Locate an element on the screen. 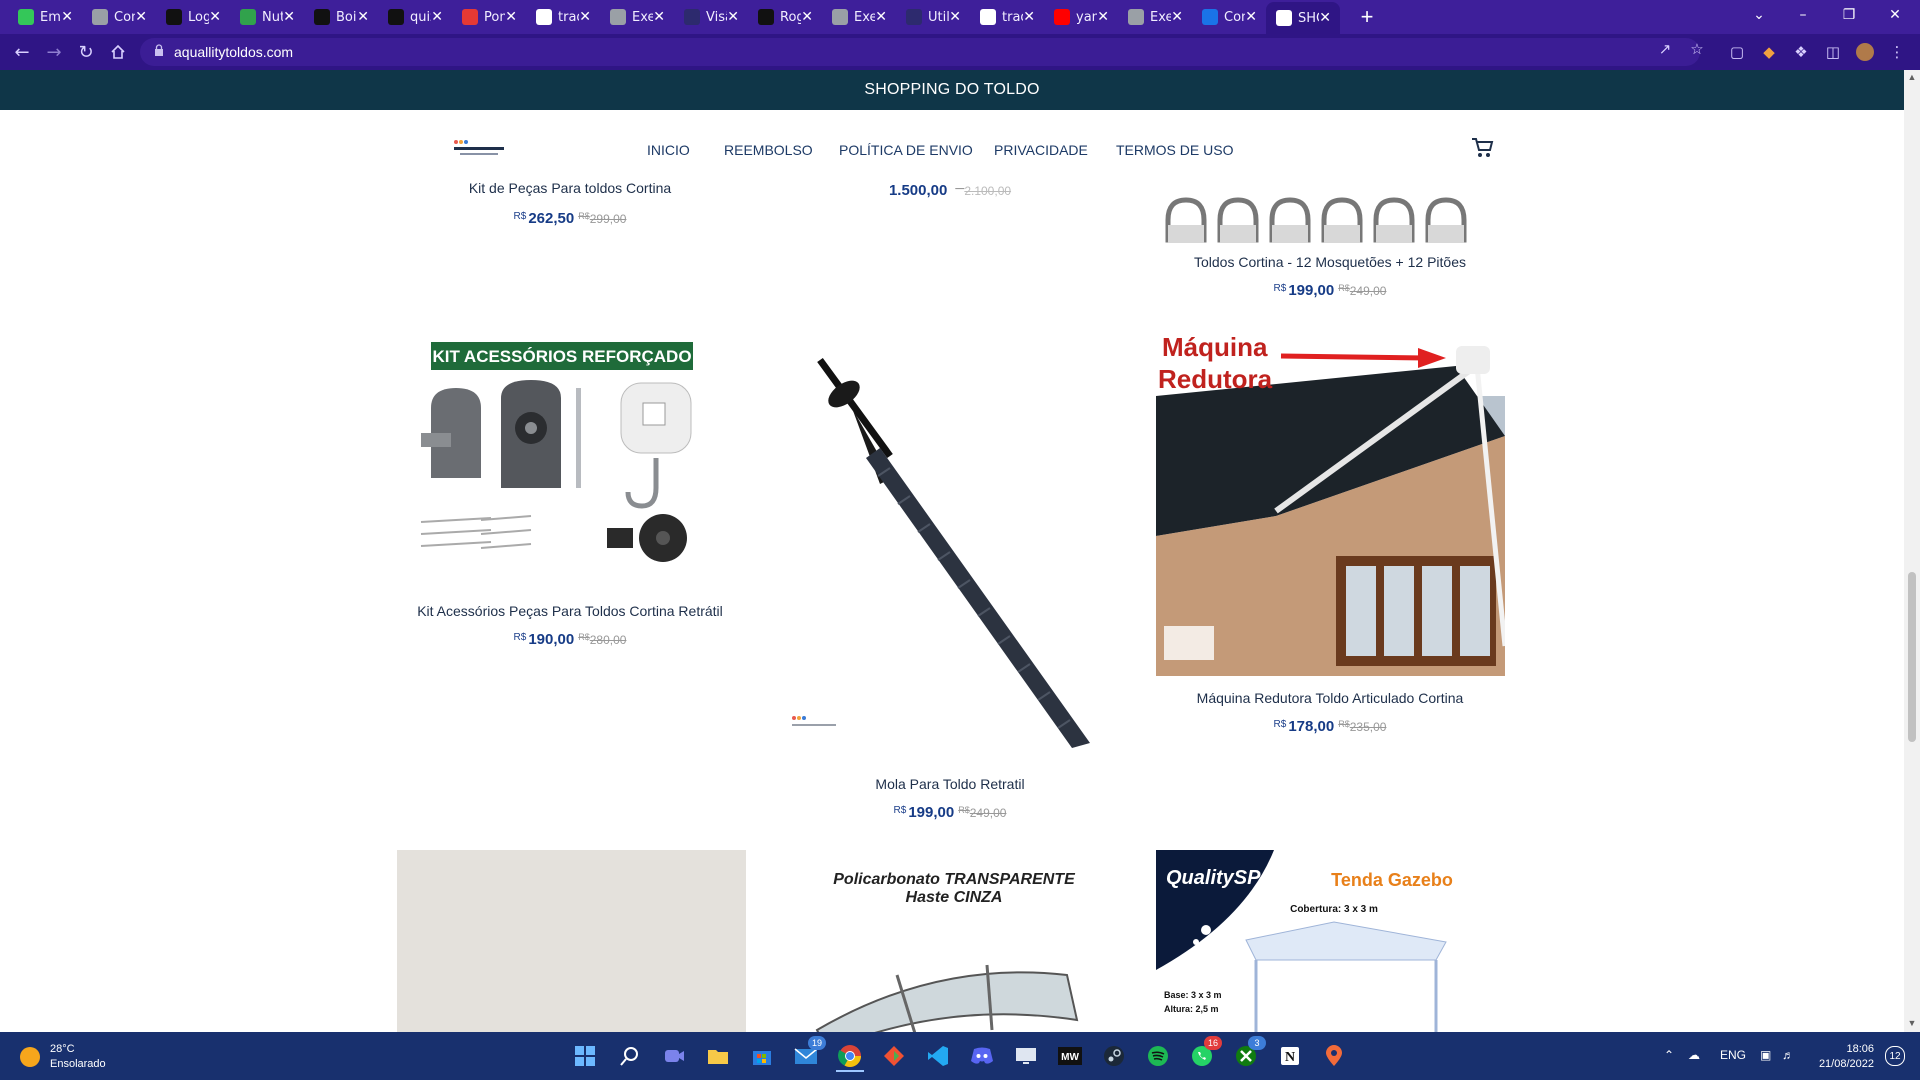  forward-icon: → is located at coordinates (54, 52).